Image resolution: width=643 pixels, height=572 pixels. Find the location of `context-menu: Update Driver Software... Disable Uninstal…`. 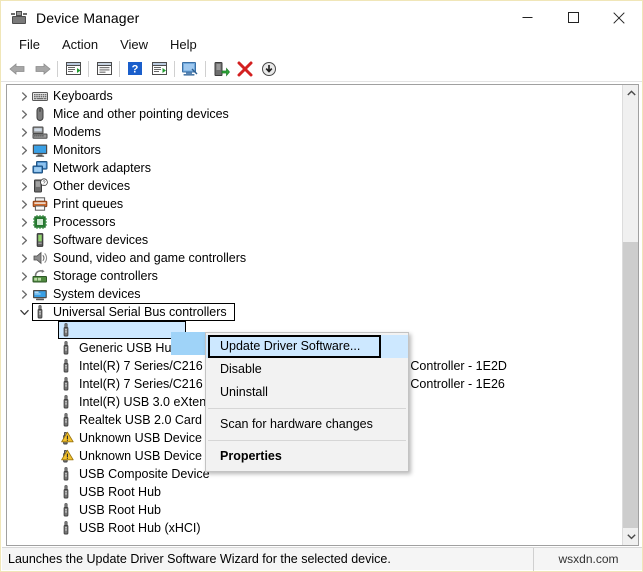

context-menu: Update Driver Software... Disable Uninstal… is located at coordinates (307, 402).